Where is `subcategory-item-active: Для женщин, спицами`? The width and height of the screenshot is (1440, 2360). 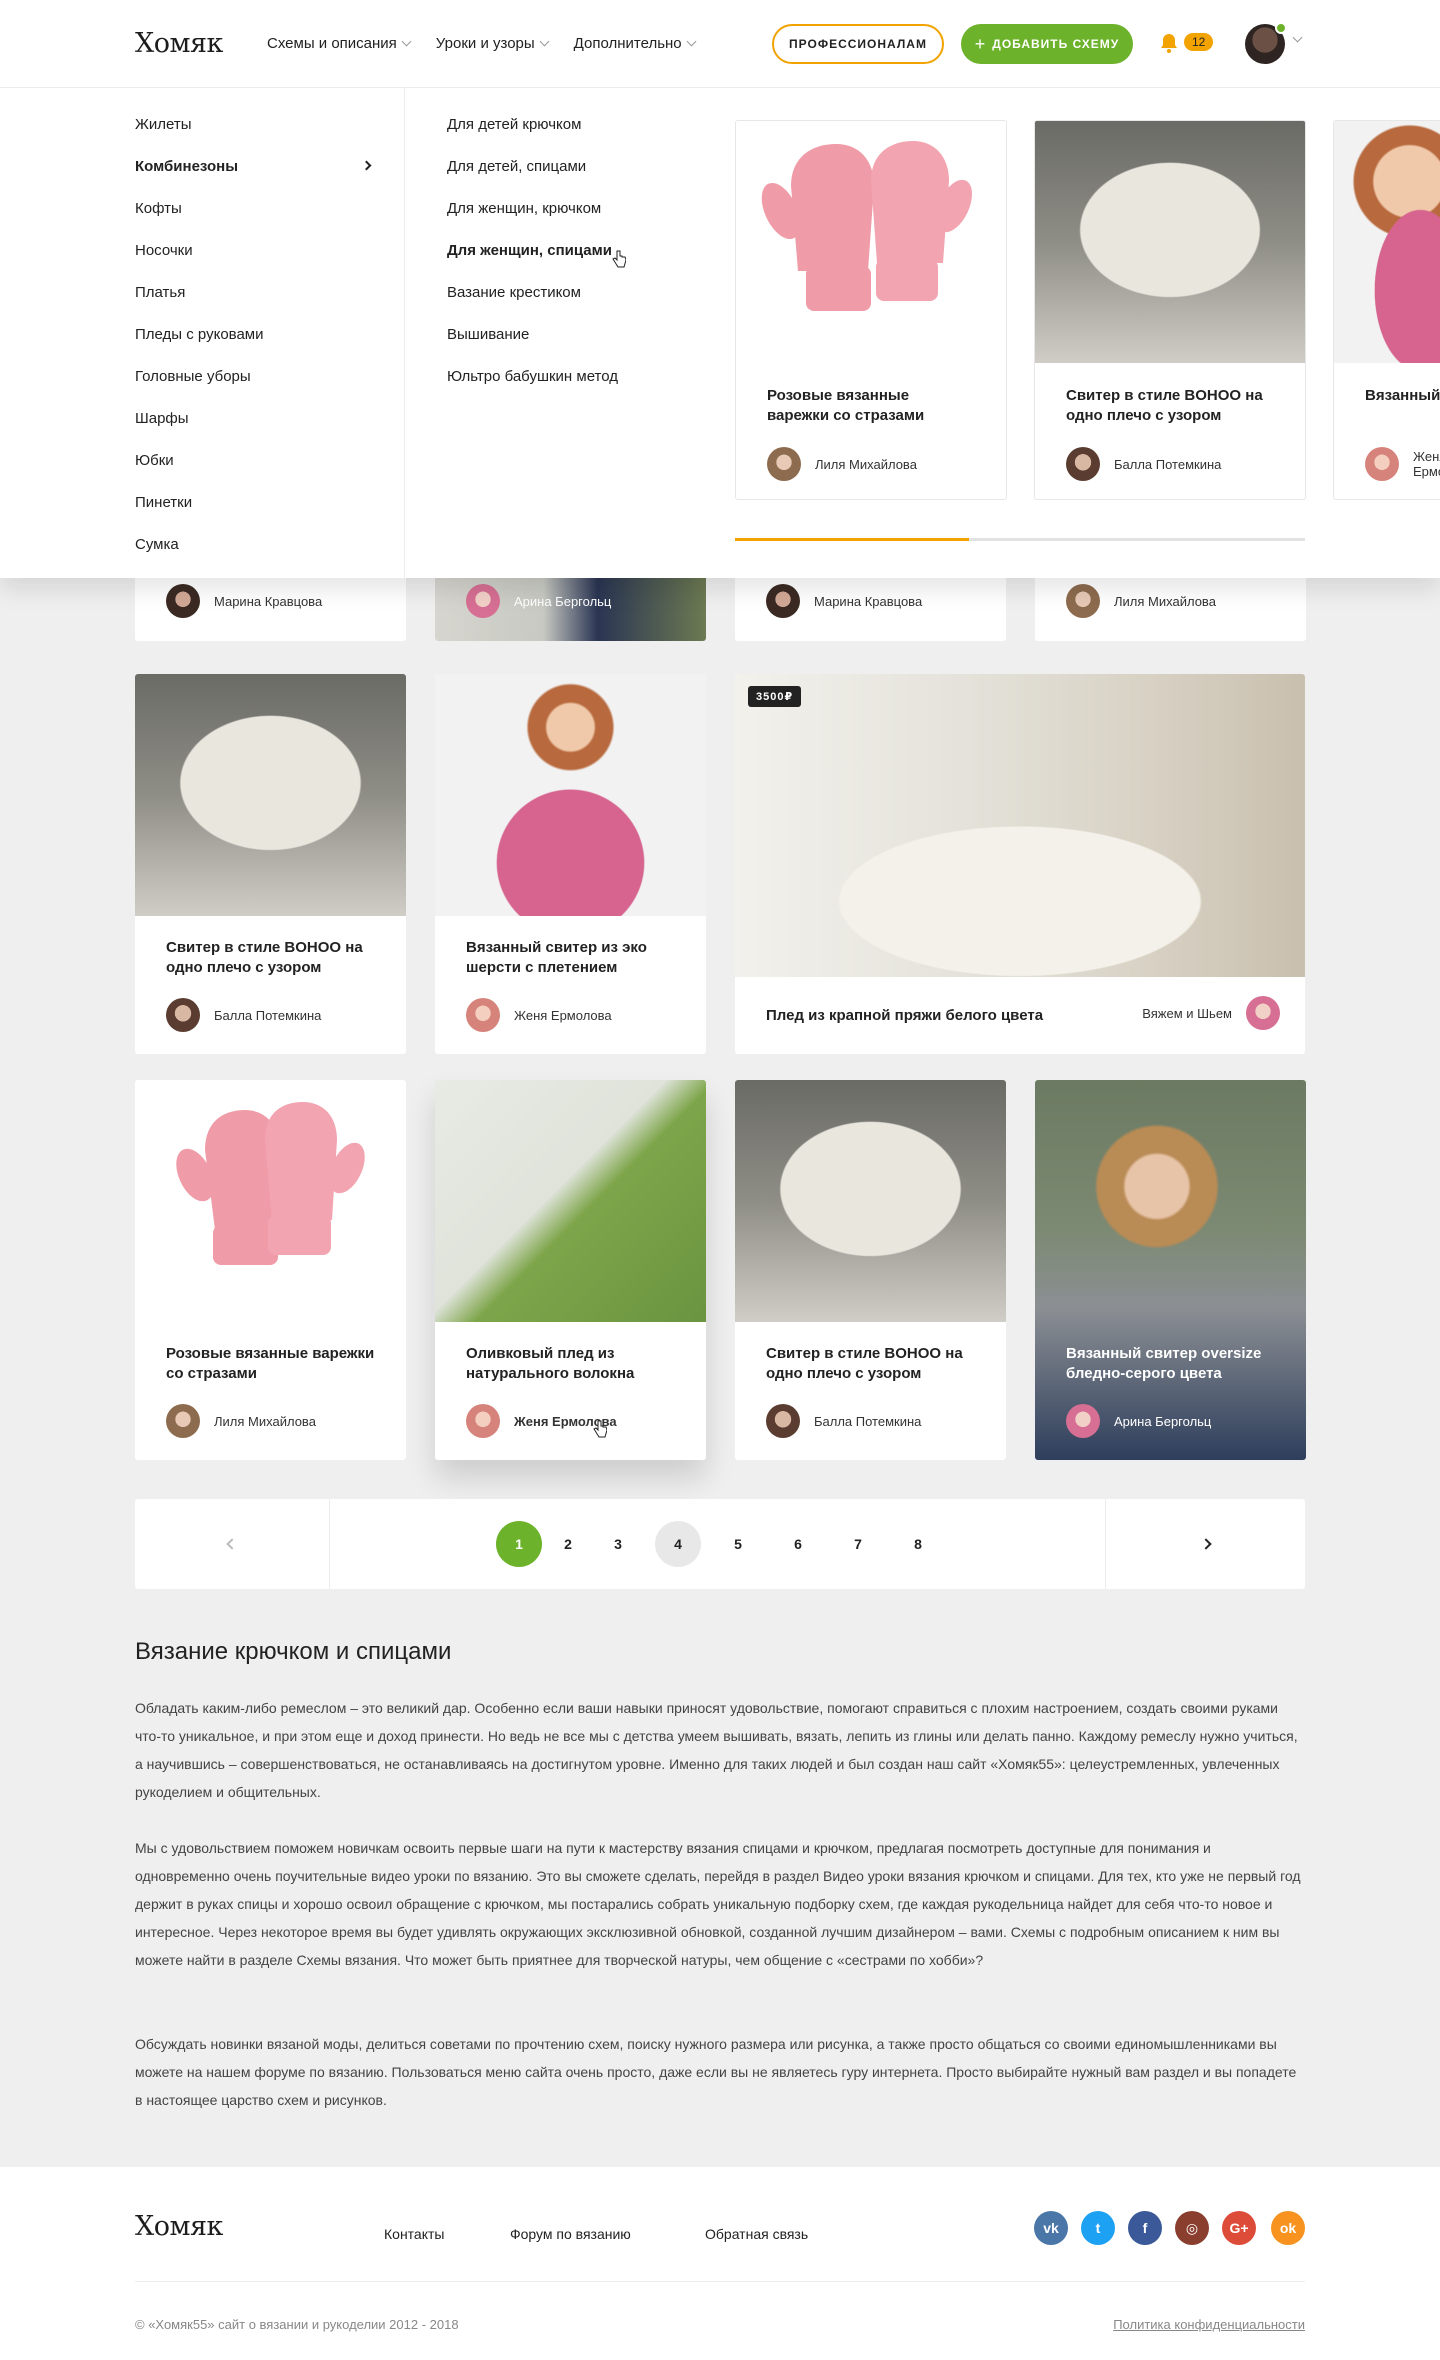 subcategory-item-active: Для женщин, спицами is located at coordinates (529, 250).